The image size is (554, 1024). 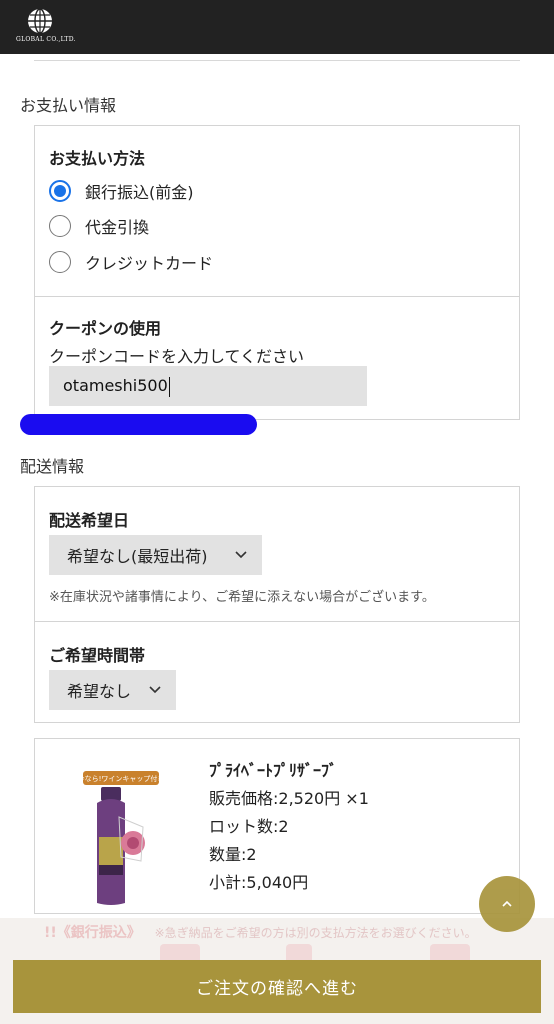 I want to click on product-subtotal: 小計:5,040円, so click(x=259, y=882).